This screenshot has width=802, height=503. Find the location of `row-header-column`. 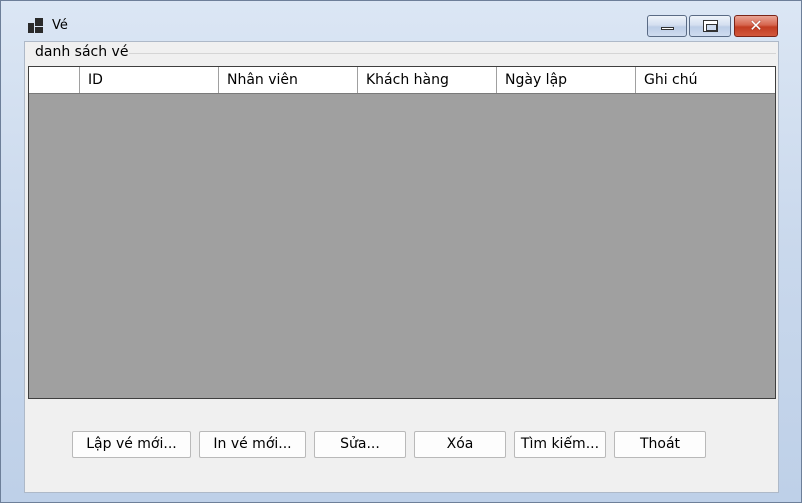

row-header-column is located at coordinates (54, 80).